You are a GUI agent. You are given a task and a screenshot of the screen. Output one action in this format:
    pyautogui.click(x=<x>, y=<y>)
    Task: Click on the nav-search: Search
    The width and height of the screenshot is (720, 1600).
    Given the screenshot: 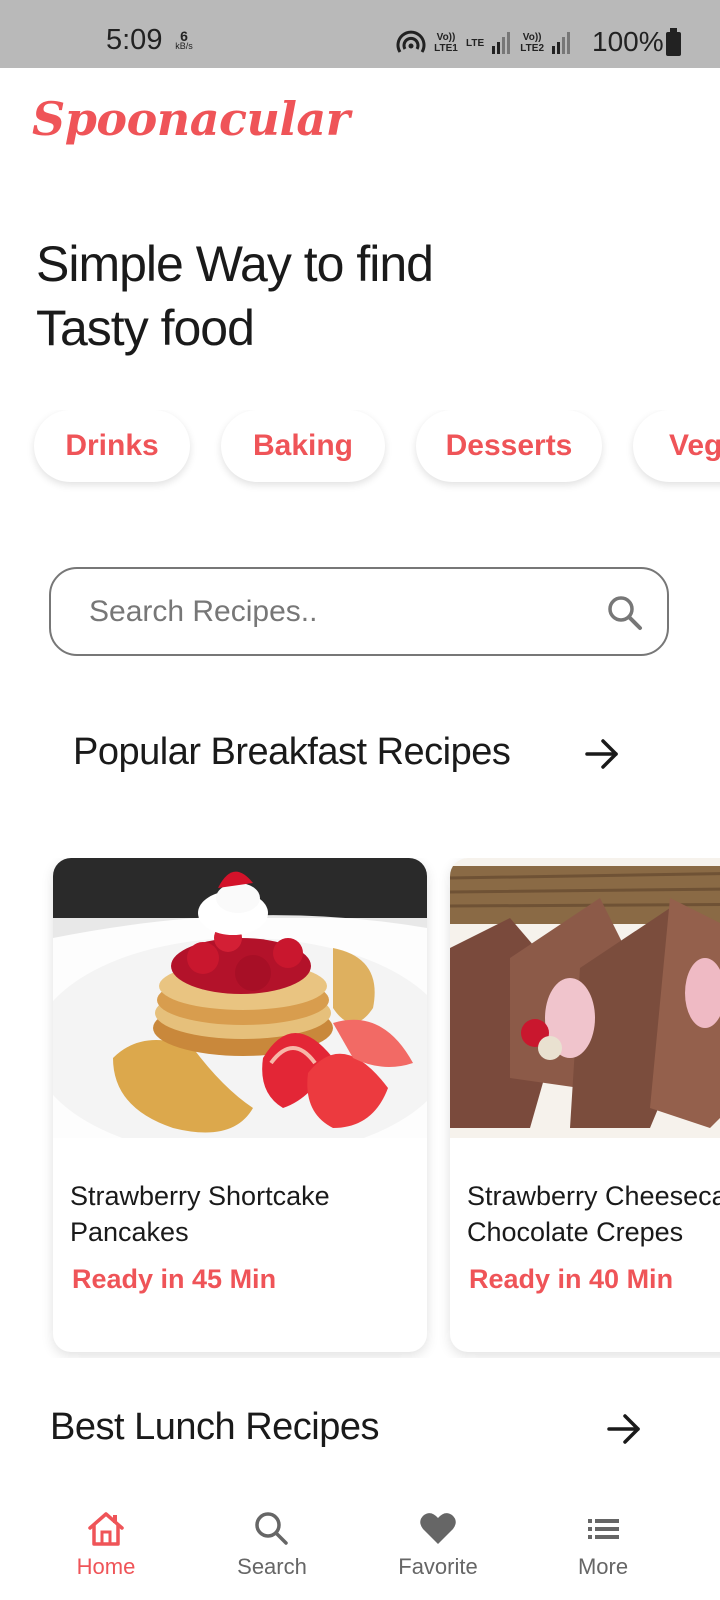 What is the action you would take?
    pyautogui.click(x=272, y=1550)
    